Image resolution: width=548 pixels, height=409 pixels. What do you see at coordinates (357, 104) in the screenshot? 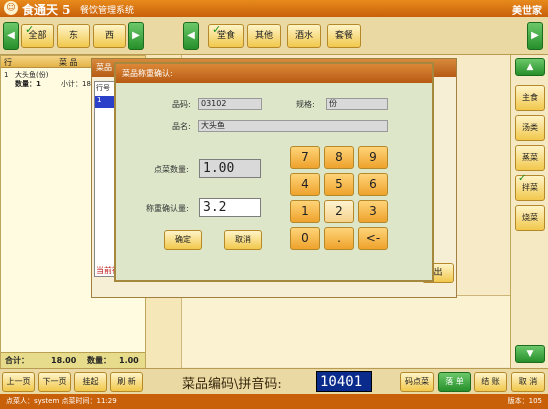
I see `spec-field: 份` at bounding box center [357, 104].